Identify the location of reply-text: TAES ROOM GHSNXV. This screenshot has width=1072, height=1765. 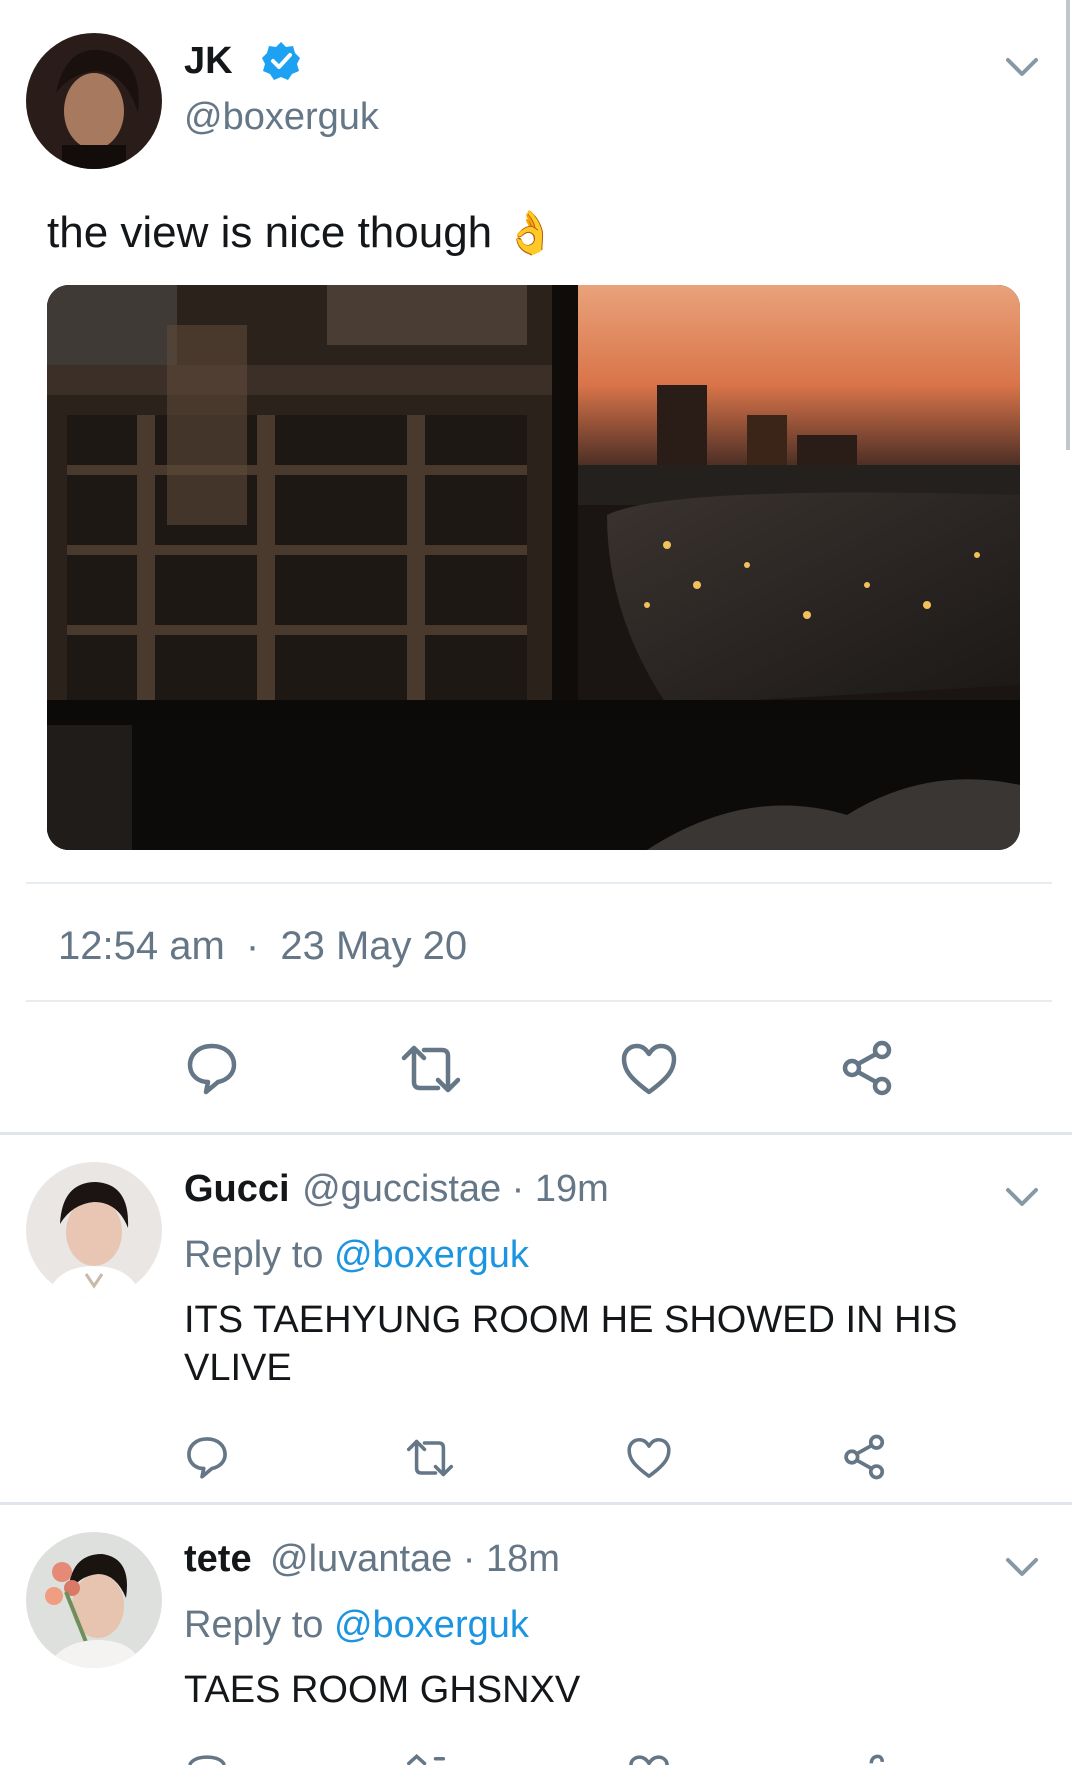
(382, 1690).